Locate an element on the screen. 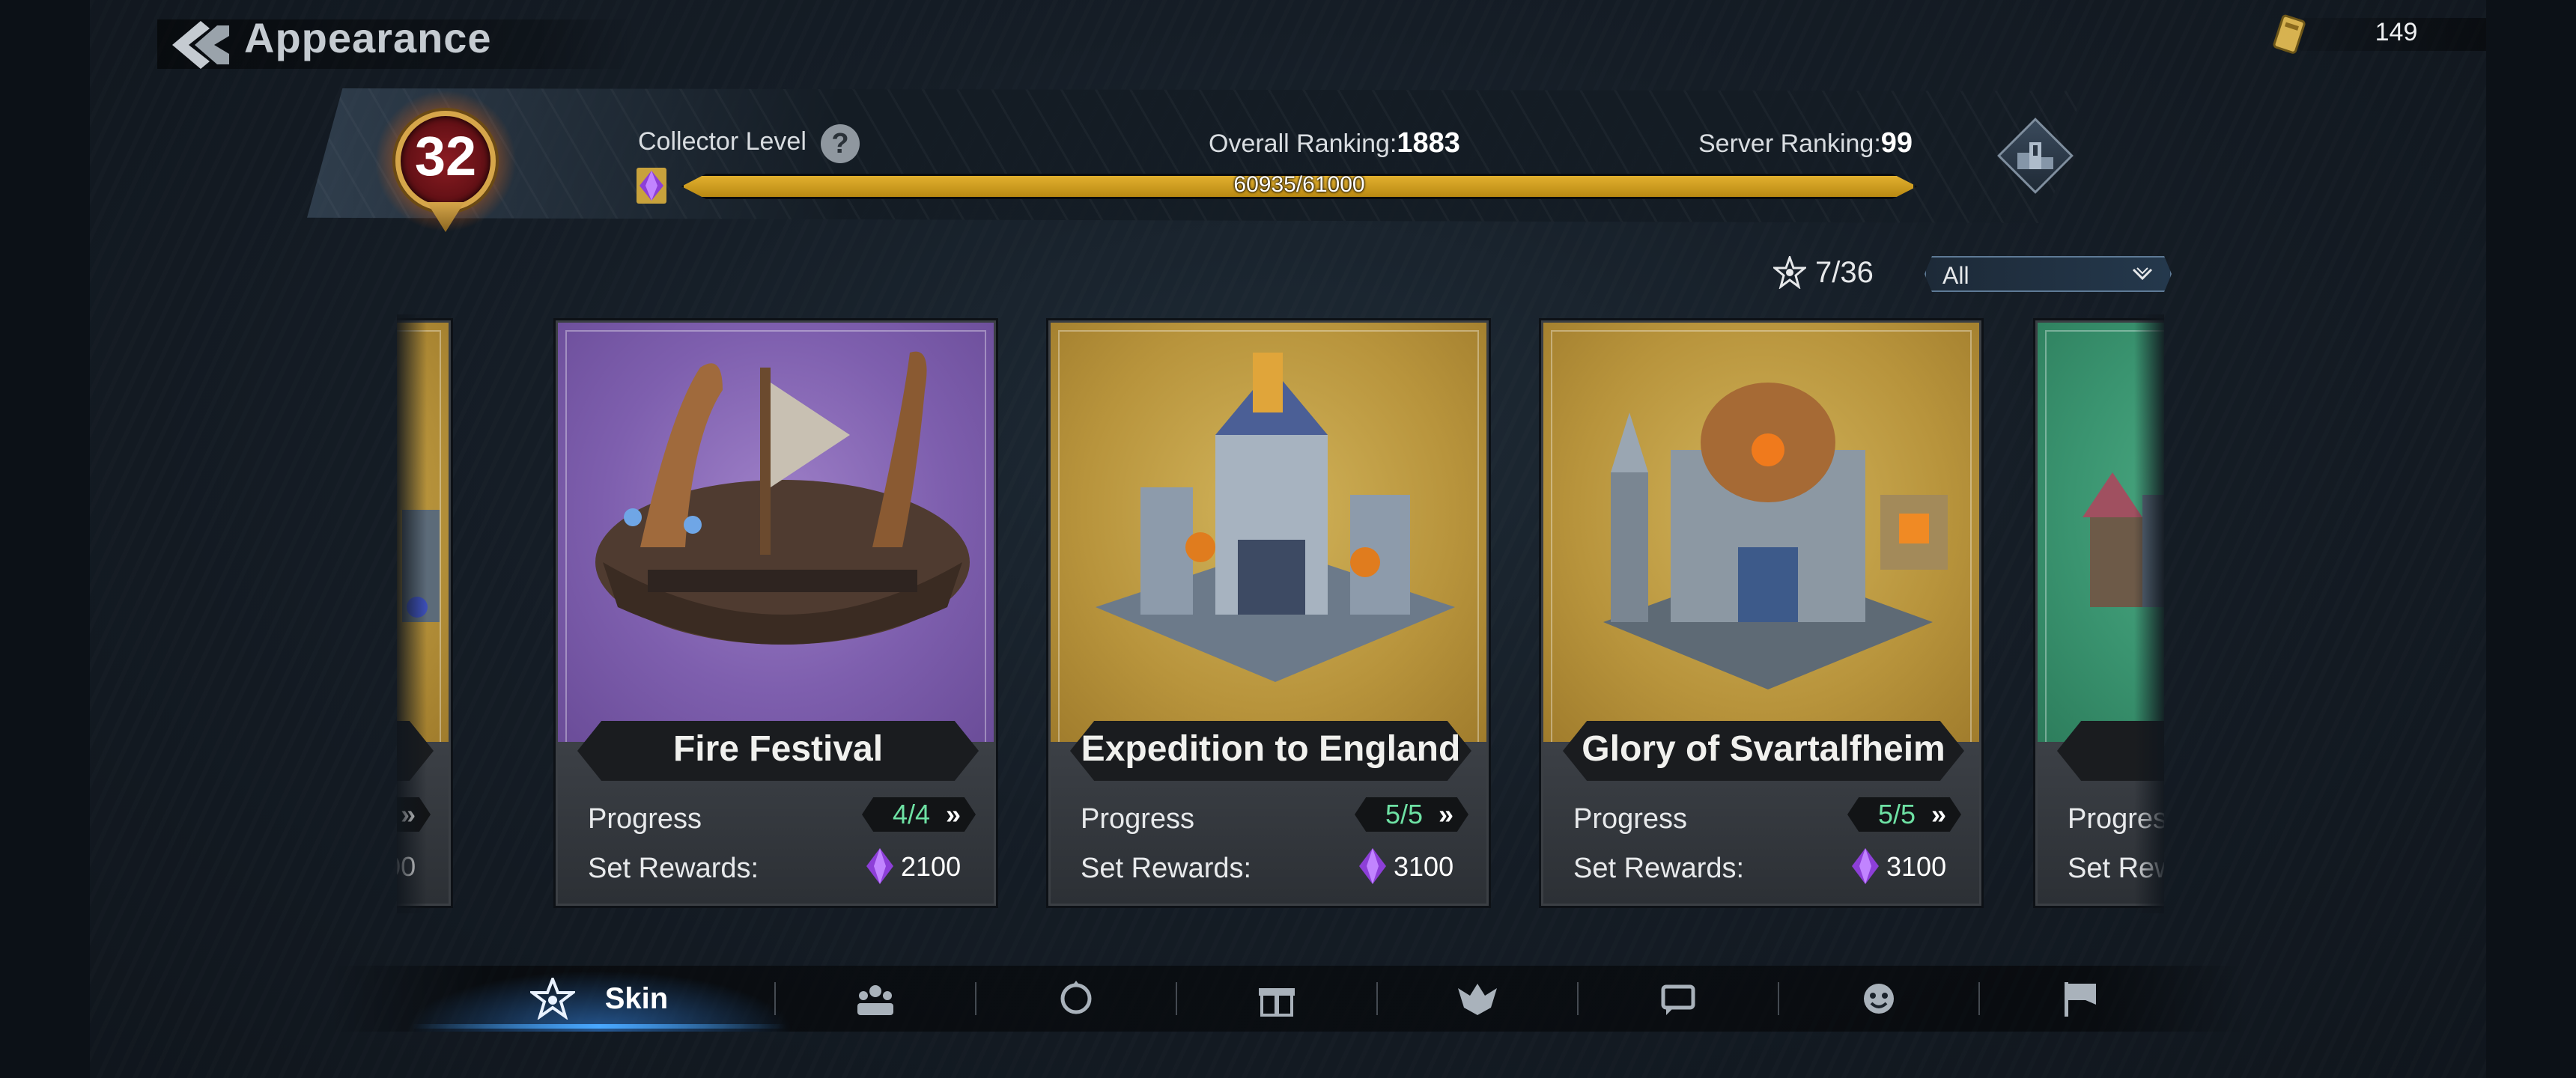 This screenshot has height=1078, width=2576. skin-name: Fire Festival is located at coordinates (778, 749).